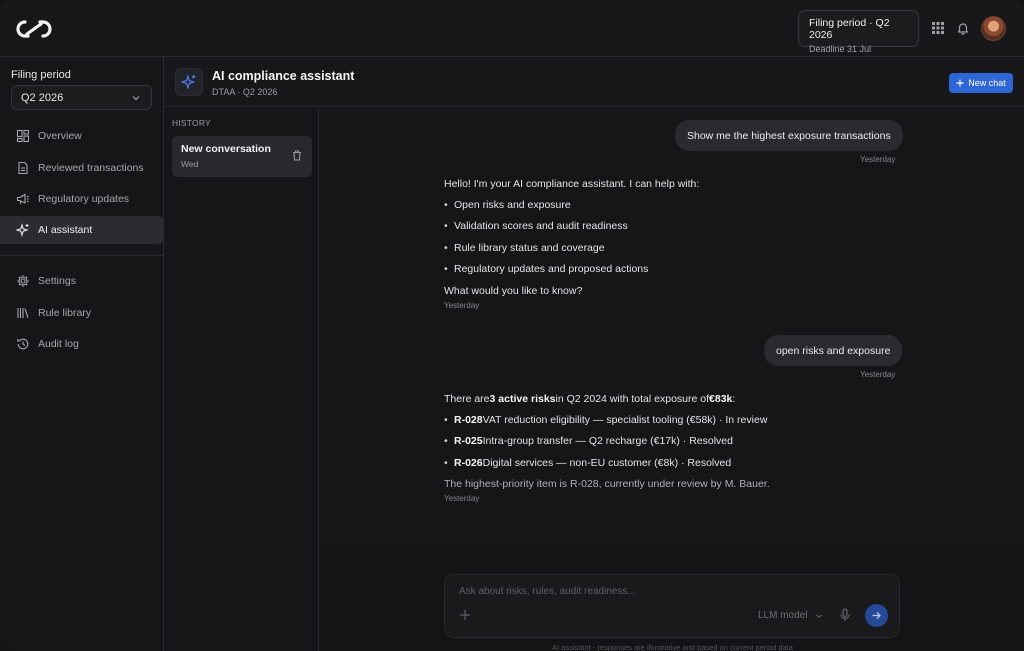 The width and height of the screenshot is (1024, 651). Describe the element at coordinates (23, 281) in the screenshot. I see `gear-icon` at that location.